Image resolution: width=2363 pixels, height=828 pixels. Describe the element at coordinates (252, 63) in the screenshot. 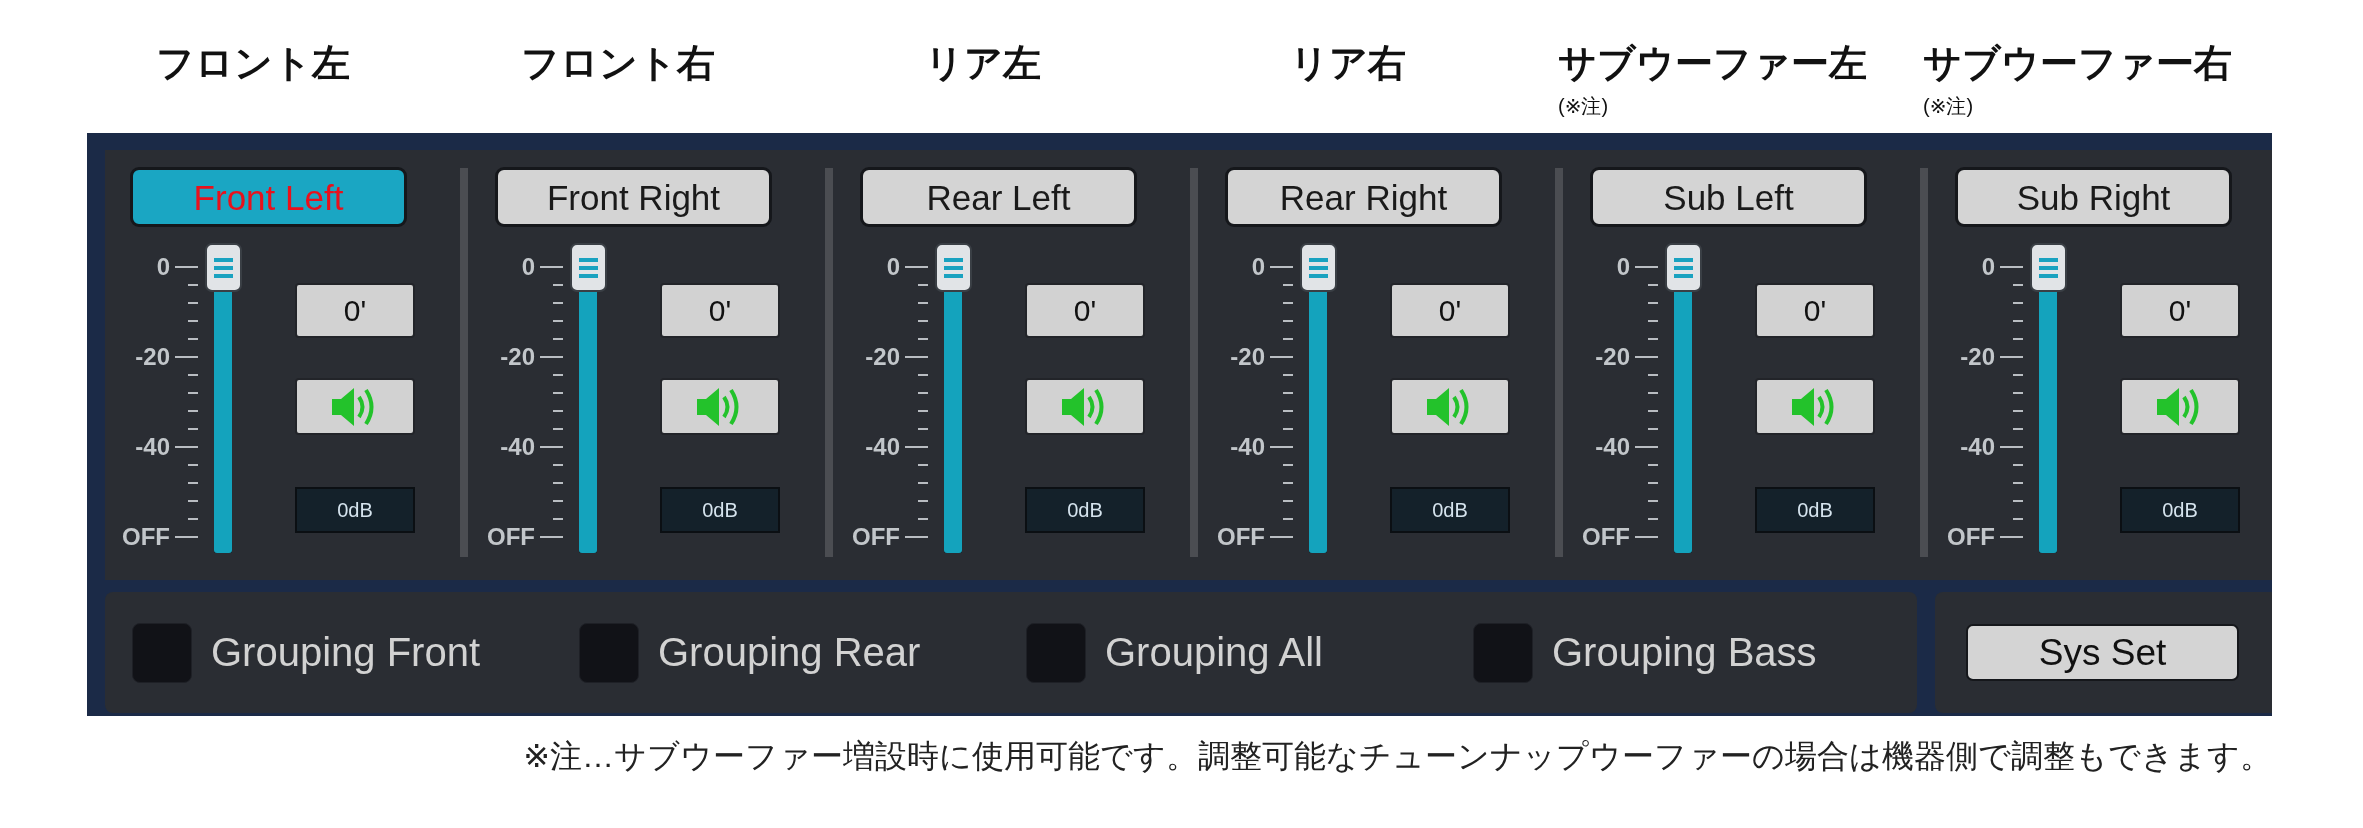

I see `channel-heading: フロント左` at that location.